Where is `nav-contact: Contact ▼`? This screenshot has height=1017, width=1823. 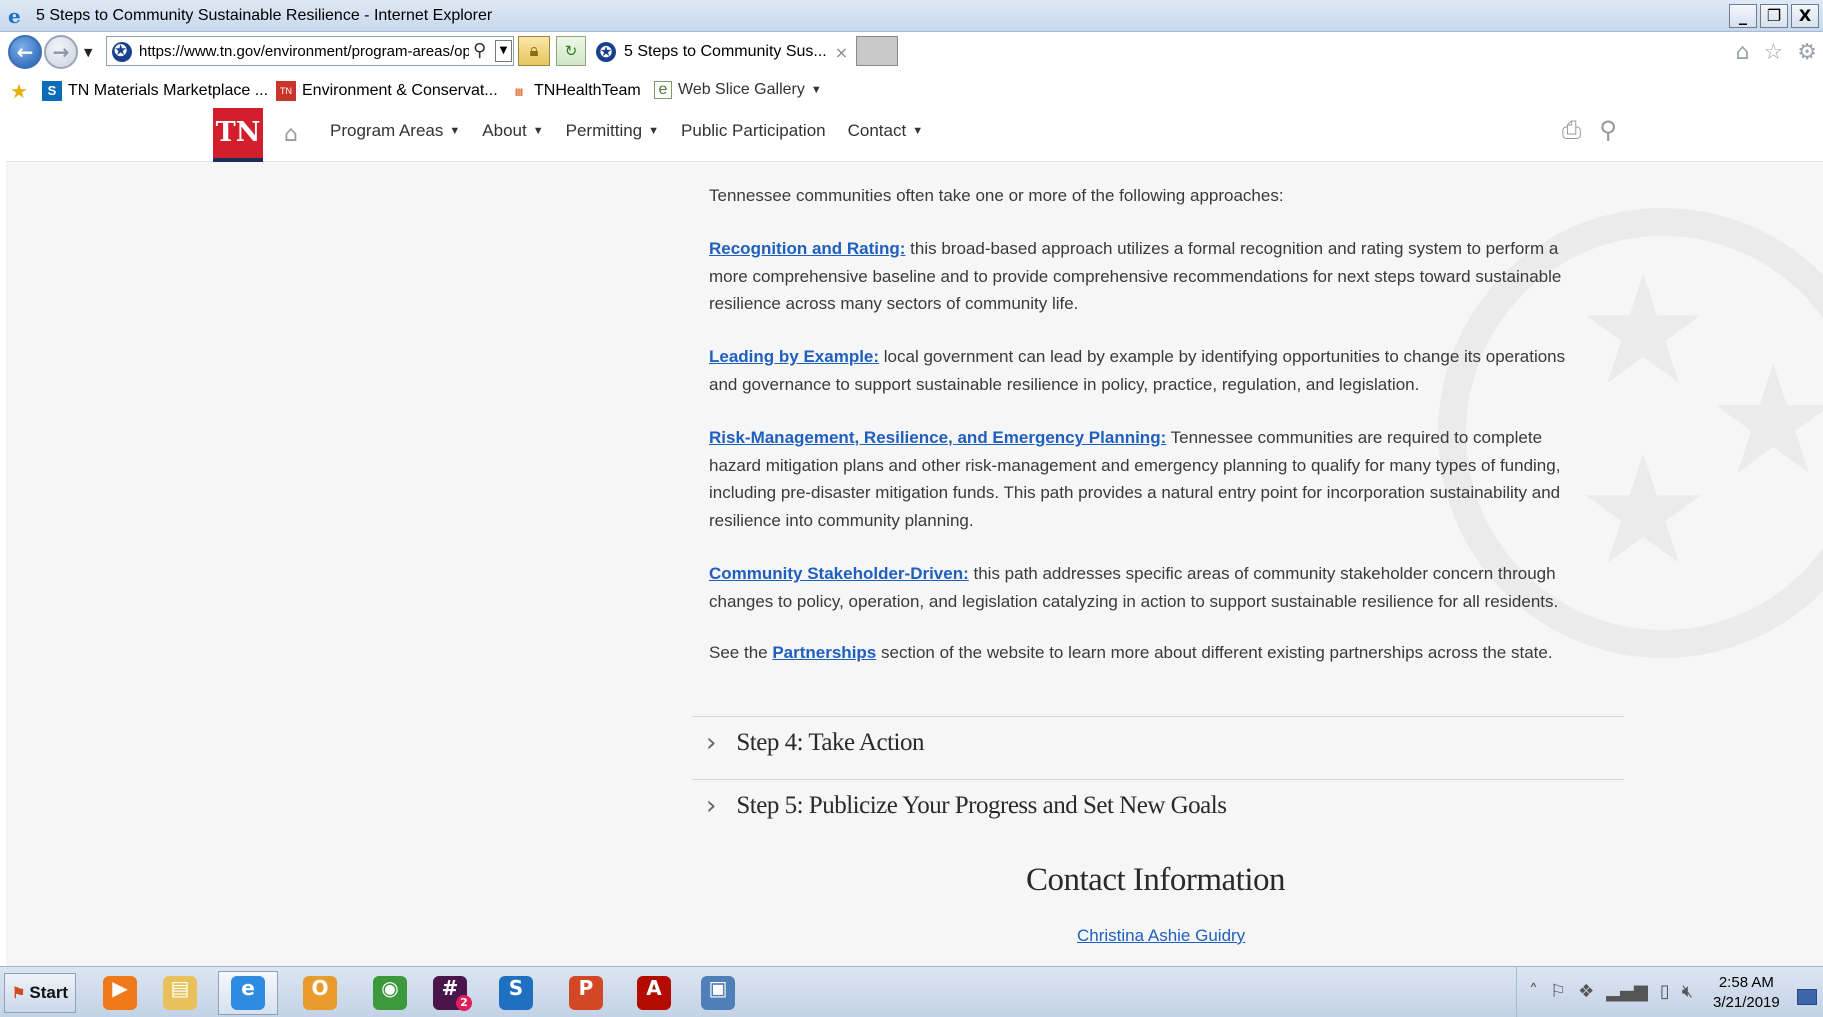
nav-contact: Contact ▼ is located at coordinates (885, 131).